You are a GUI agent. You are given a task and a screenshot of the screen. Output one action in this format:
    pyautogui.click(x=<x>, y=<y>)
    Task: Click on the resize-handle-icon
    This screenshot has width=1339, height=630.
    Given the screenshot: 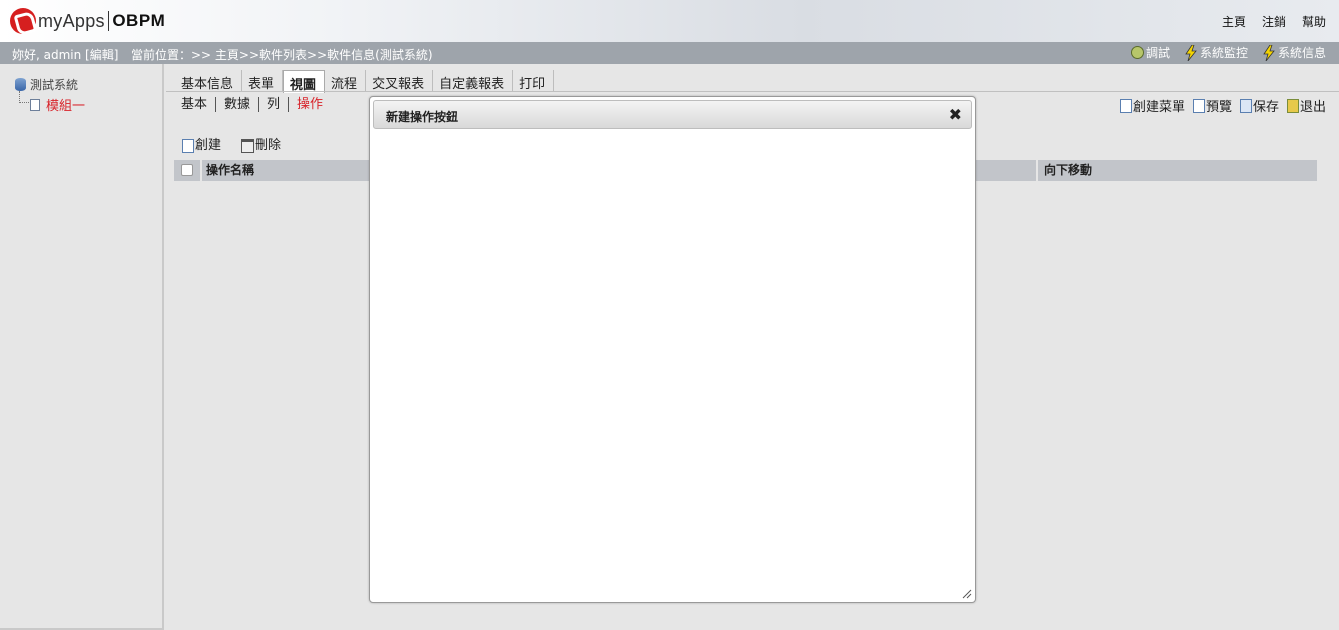 What is the action you would take?
    pyautogui.click(x=966, y=593)
    